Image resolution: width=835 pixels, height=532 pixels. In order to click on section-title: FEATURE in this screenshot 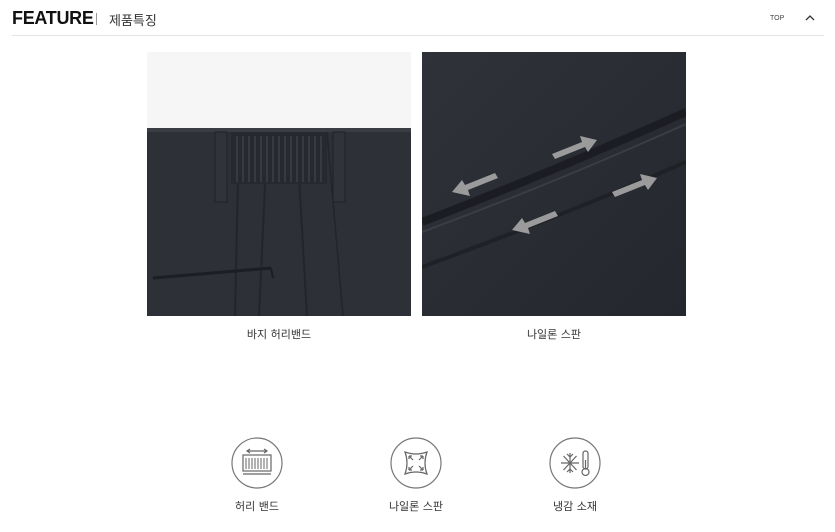, I will do `click(53, 18)`.